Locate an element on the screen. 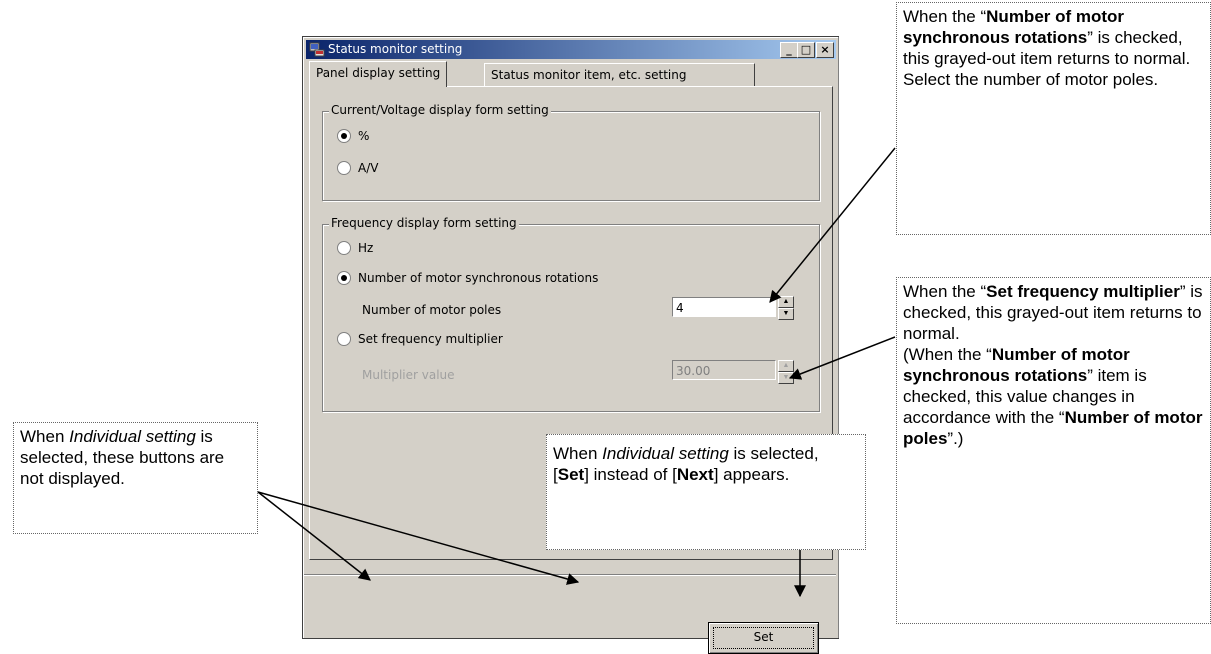 The width and height of the screenshot is (1211, 654). radio-av: A/V is located at coordinates (357, 168).